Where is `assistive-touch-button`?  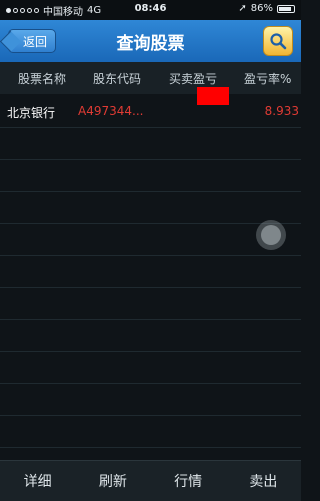
assistive-touch-button is located at coordinates (271, 235).